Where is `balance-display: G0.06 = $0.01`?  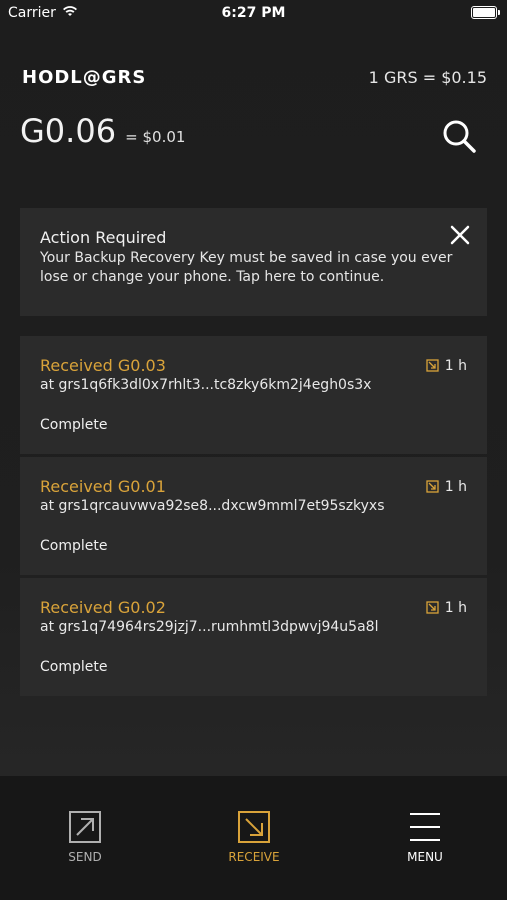
balance-display: G0.06 = $0.01 is located at coordinates (102, 131).